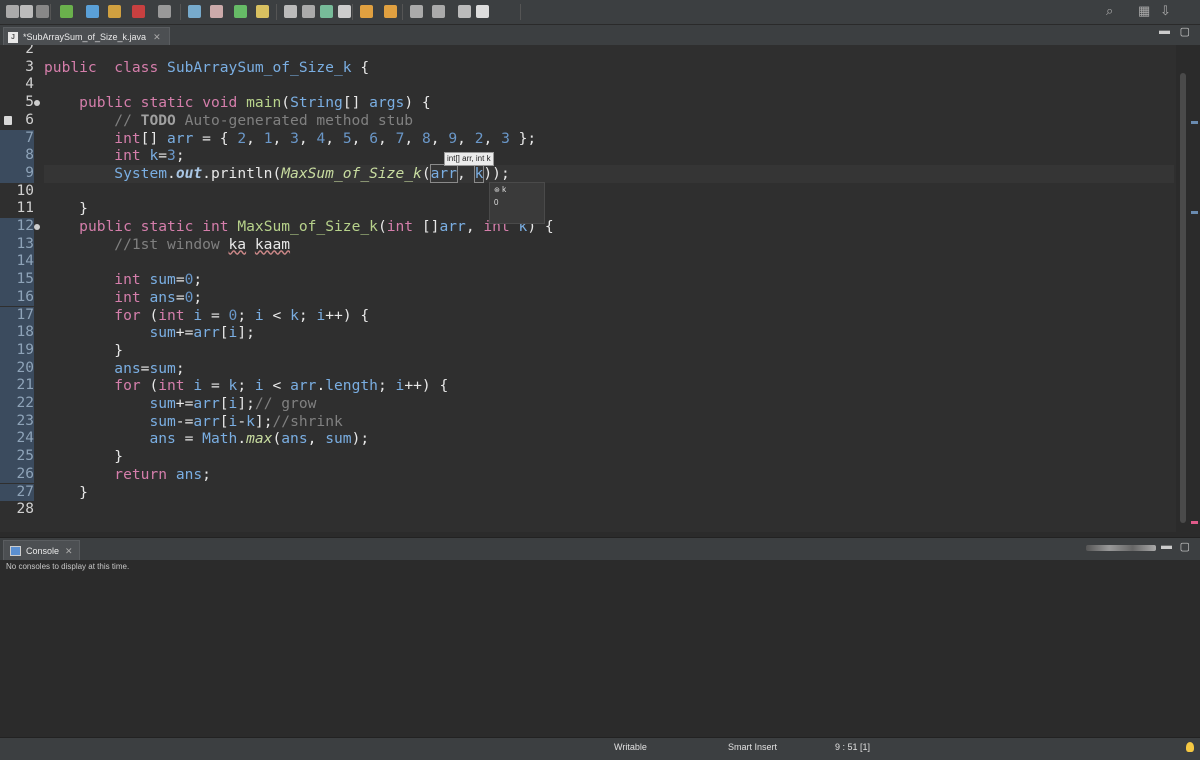 The image size is (1200, 760). What do you see at coordinates (17, 404) in the screenshot?
I see `line-number: 22` at bounding box center [17, 404].